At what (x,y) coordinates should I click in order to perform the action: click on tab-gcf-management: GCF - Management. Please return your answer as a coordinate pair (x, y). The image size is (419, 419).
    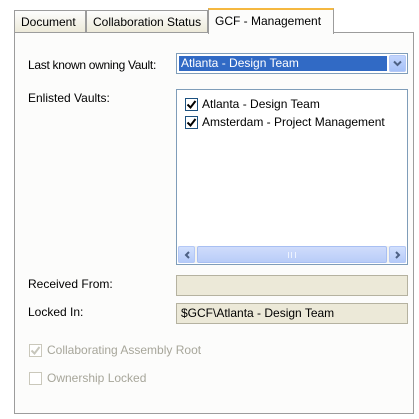
    Looking at the image, I should click on (271, 21).